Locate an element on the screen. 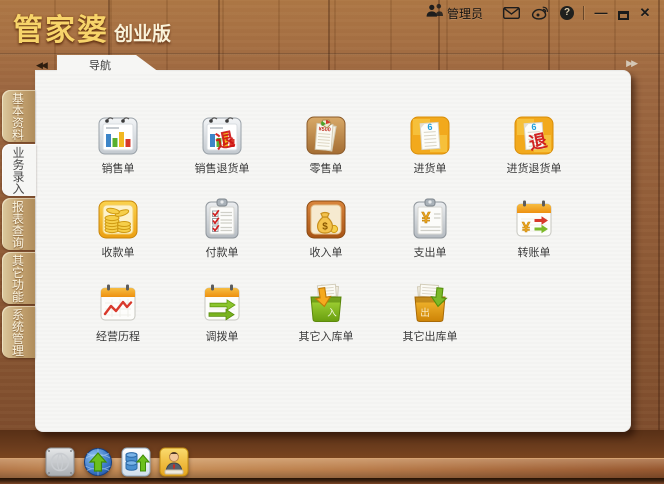 The height and width of the screenshot is (484, 664). nav-item-label: 调拨单 is located at coordinates (222, 337).